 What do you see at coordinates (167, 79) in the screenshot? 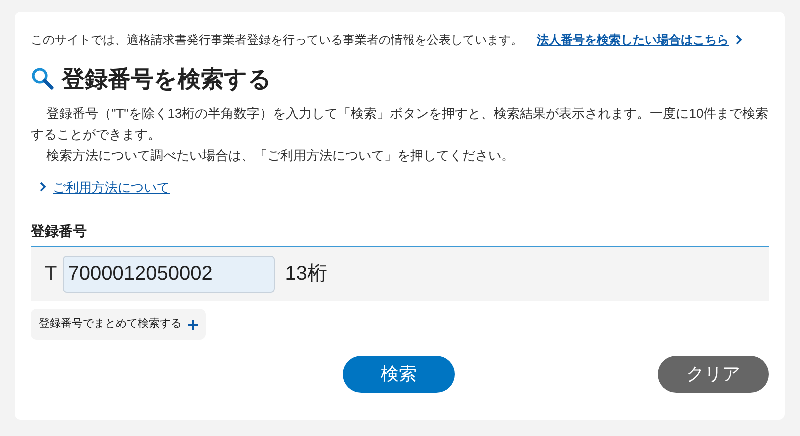
I see `page-heading: 登録番号を検索する` at bounding box center [167, 79].